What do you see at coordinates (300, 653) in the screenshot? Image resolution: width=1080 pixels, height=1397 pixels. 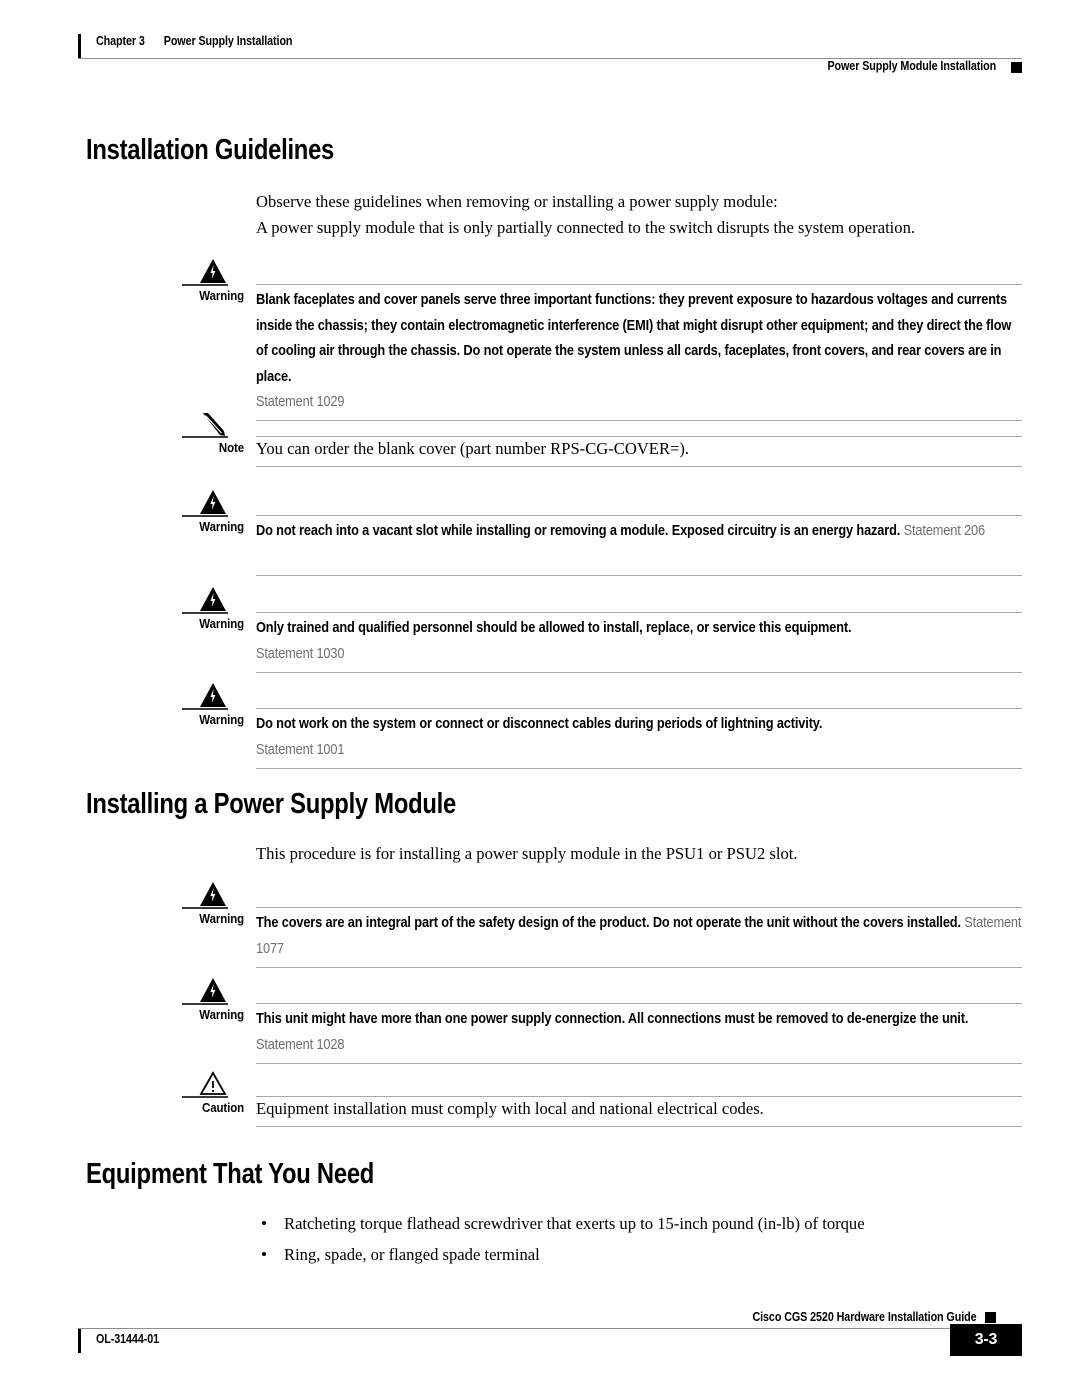 I see `warning-statement-number: Statement 1030` at bounding box center [300, 653].